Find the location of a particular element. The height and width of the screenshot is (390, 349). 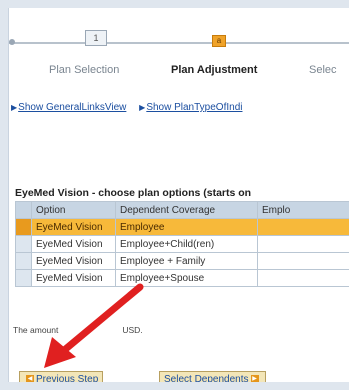

previous-step-button: ◀ Previous Step is located at coordinates (61, 376).